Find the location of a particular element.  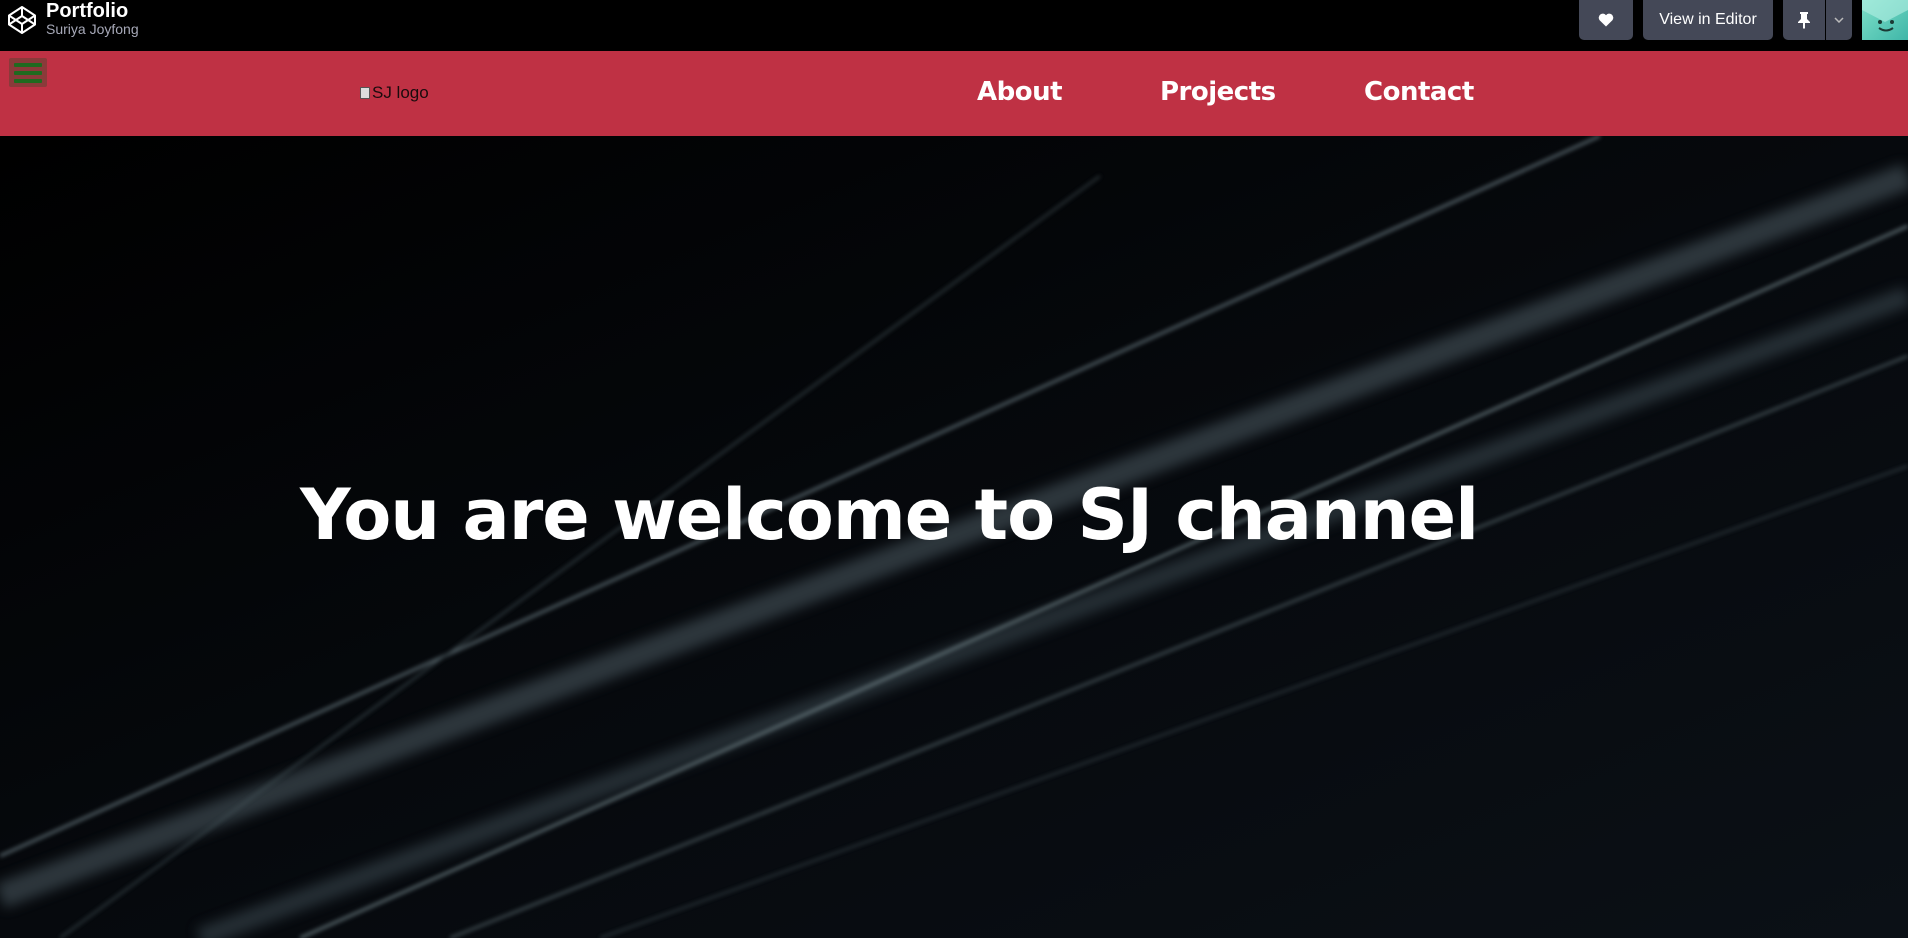

chevron-down-icon is located at coordinates (1839, 20).